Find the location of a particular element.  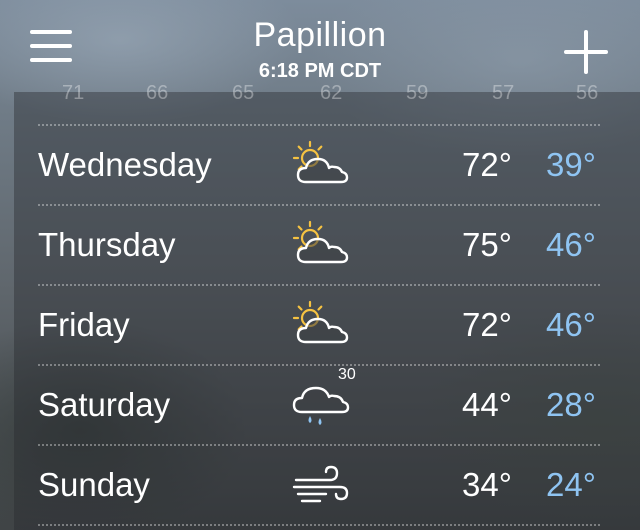

wind-icon is located at coordinates (320, 484).